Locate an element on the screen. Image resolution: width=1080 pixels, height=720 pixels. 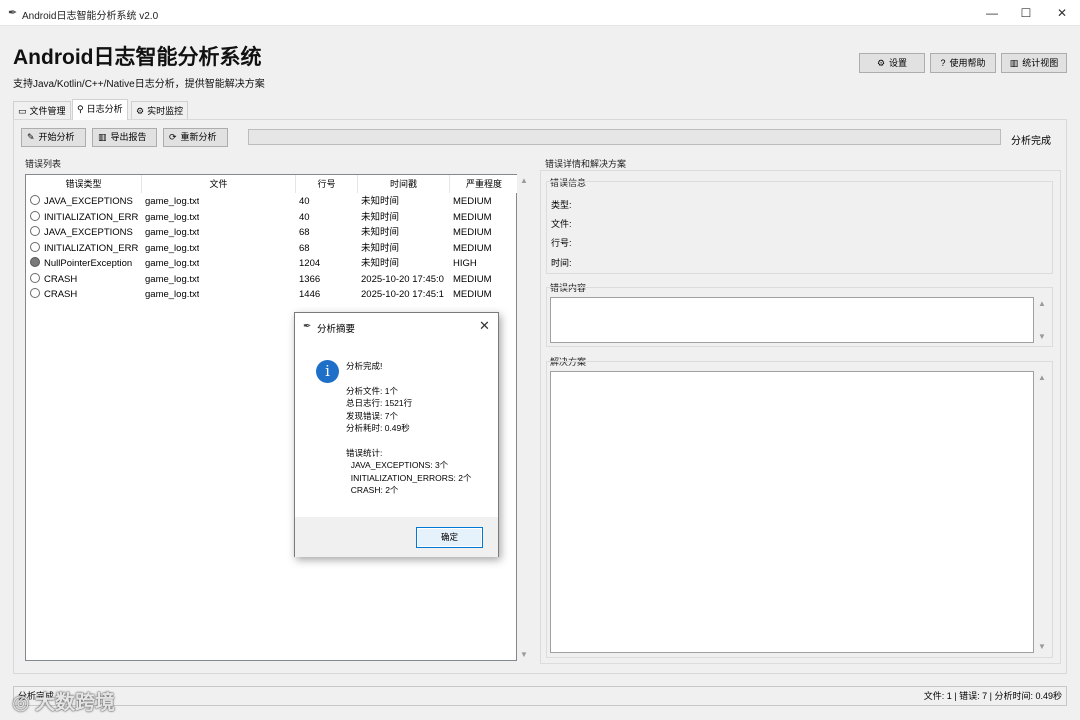
column-header-timestamp: 时间戳 is located at coordinates (404, 184).